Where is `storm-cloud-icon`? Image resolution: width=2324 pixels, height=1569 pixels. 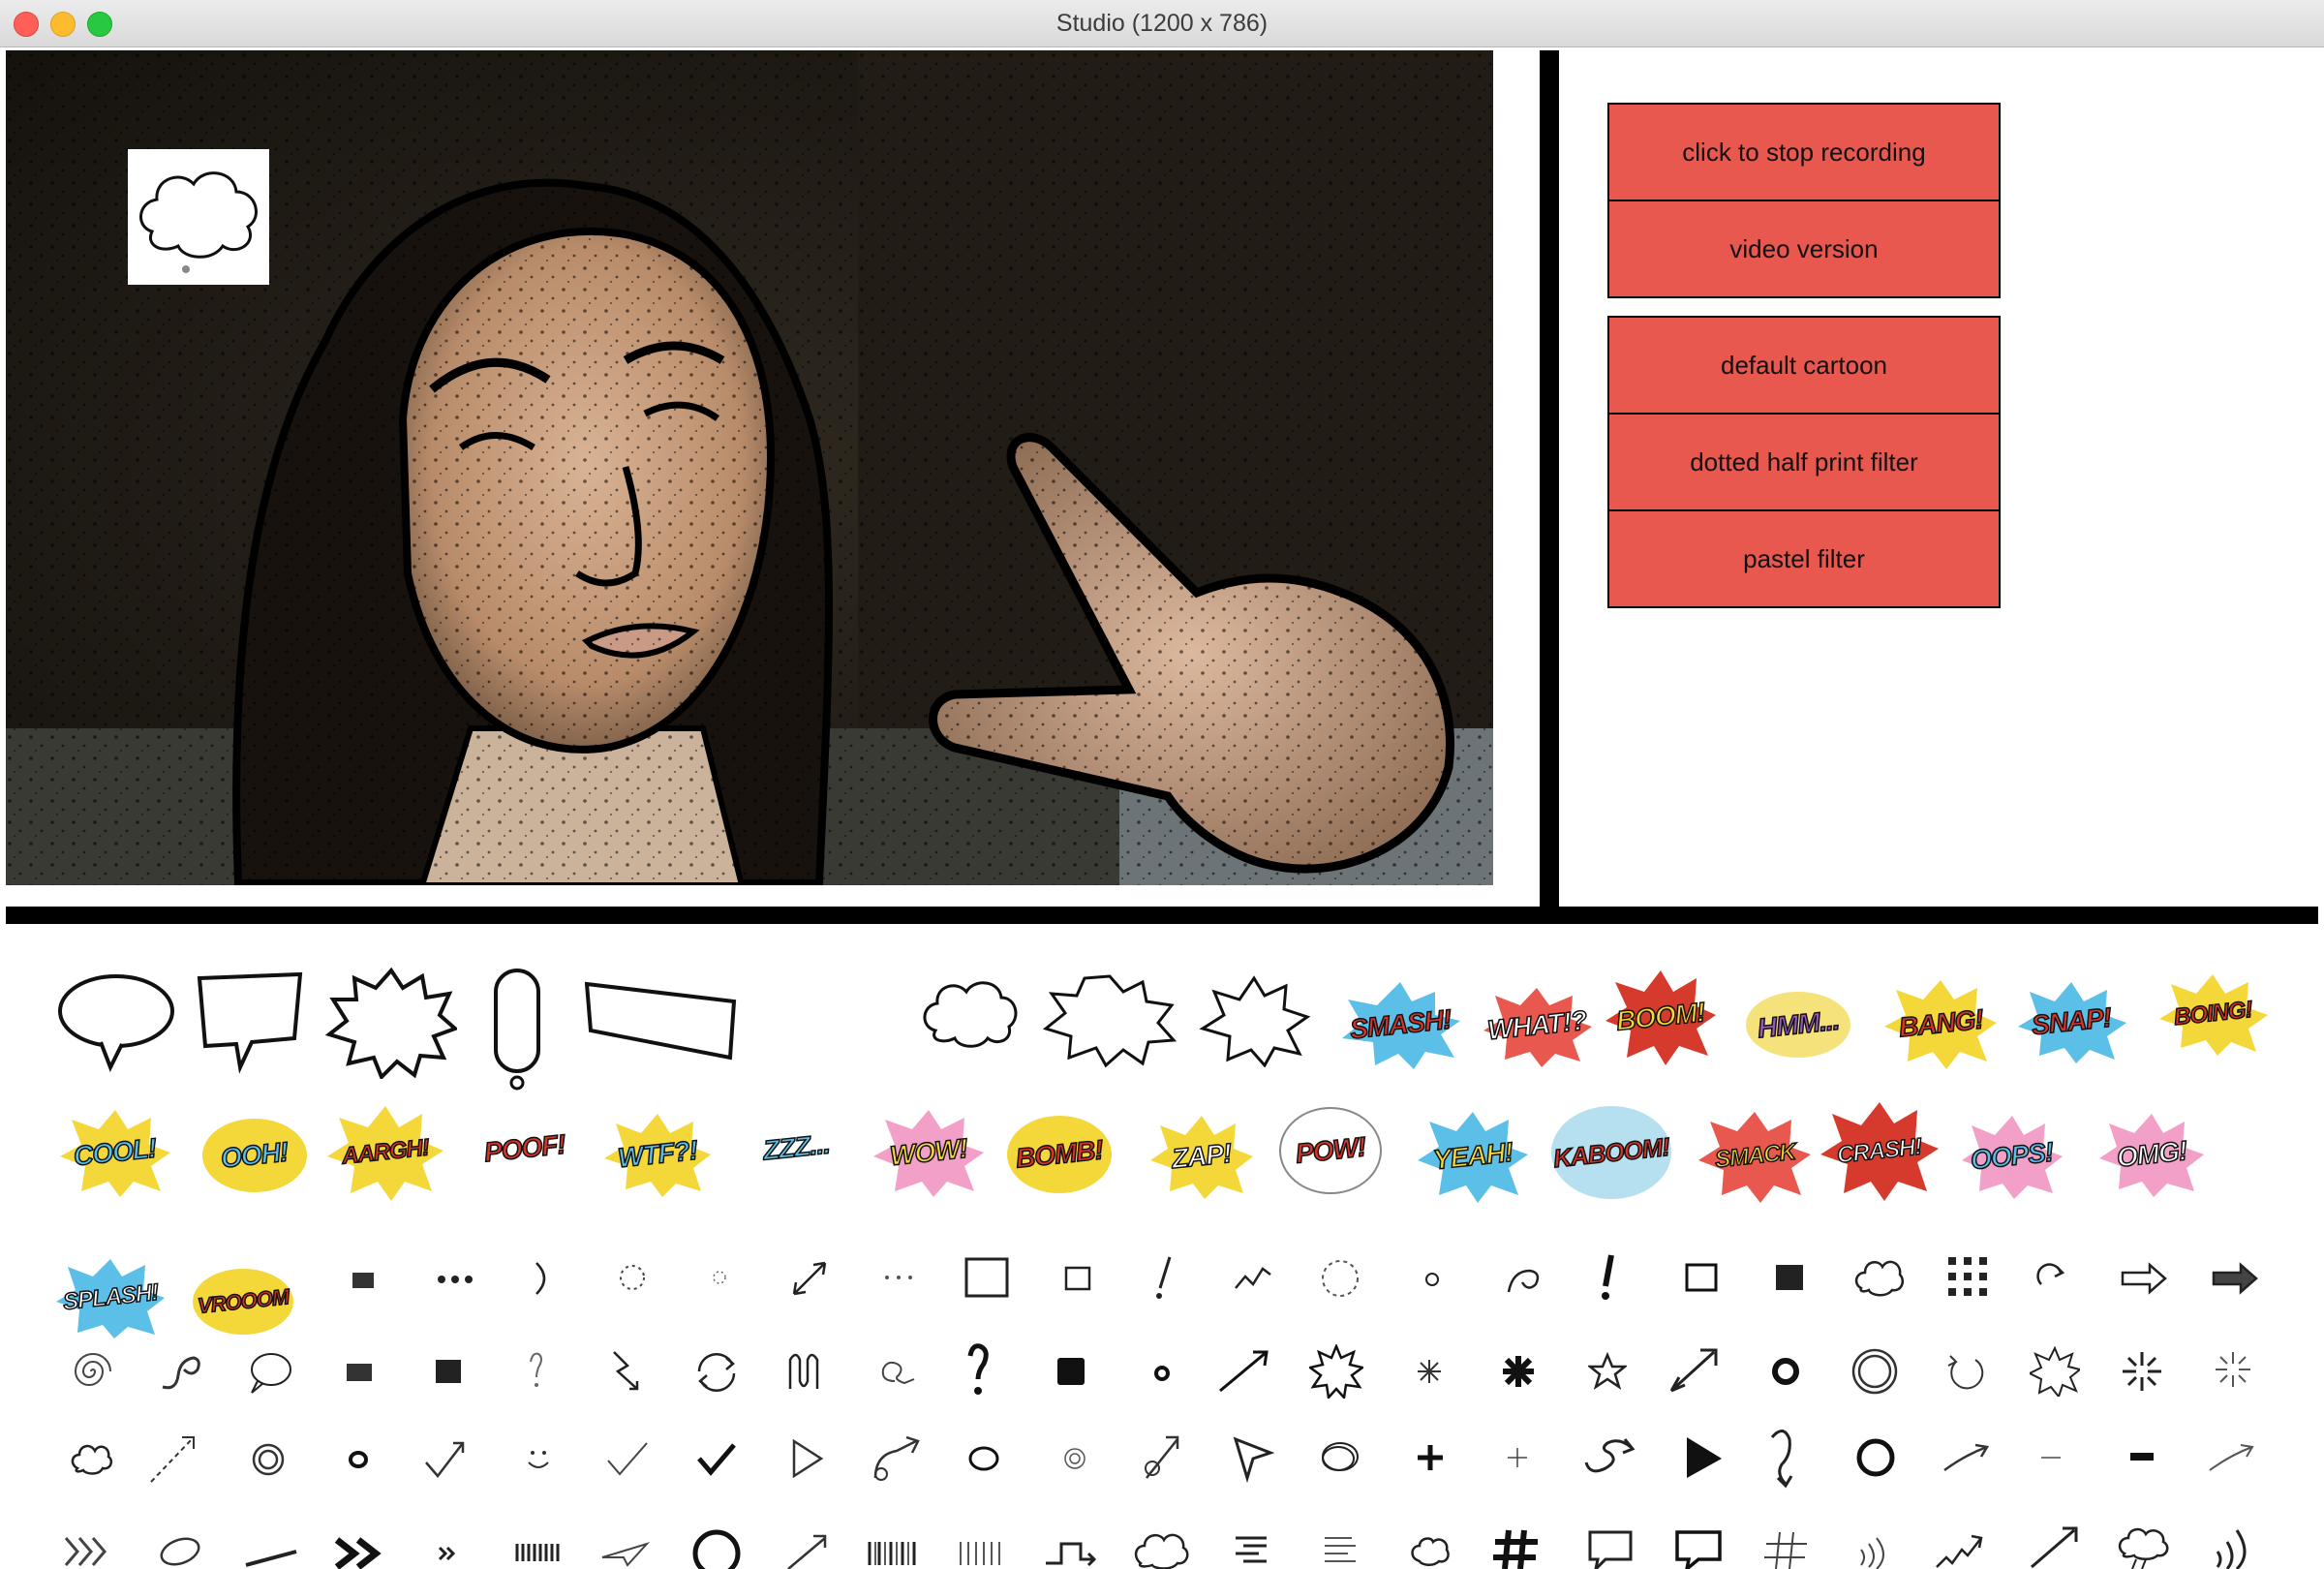
storm-cloud-icon is located at coordinates (2143, 1546).